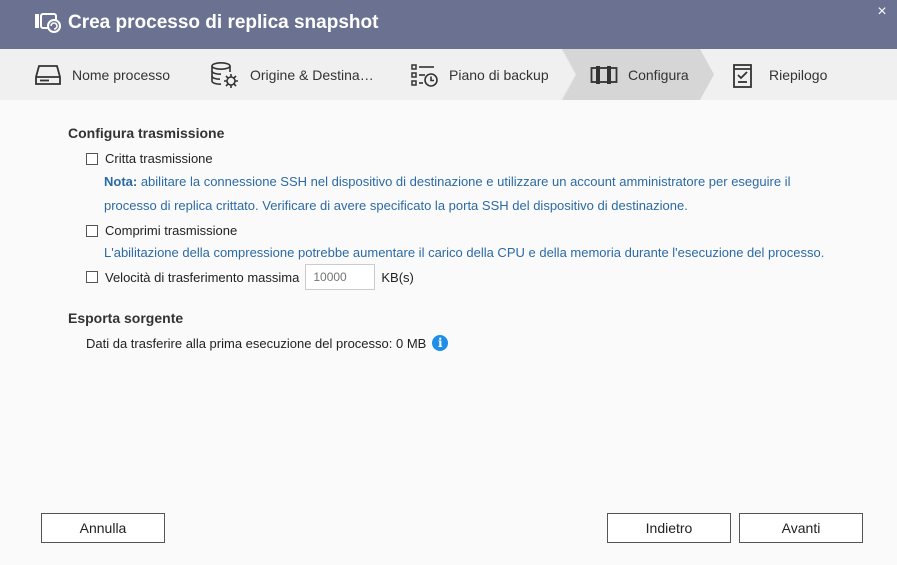 The image size is (897, 565). I want to click on database-gear-icon, so click(224, 74).